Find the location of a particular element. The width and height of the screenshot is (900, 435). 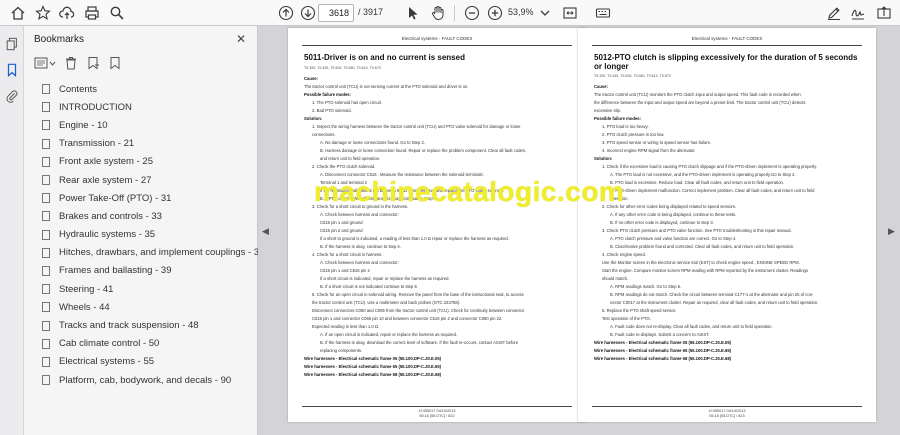

bookmark-item: Cab climate control - 50 is located at coordinates (144, 344).